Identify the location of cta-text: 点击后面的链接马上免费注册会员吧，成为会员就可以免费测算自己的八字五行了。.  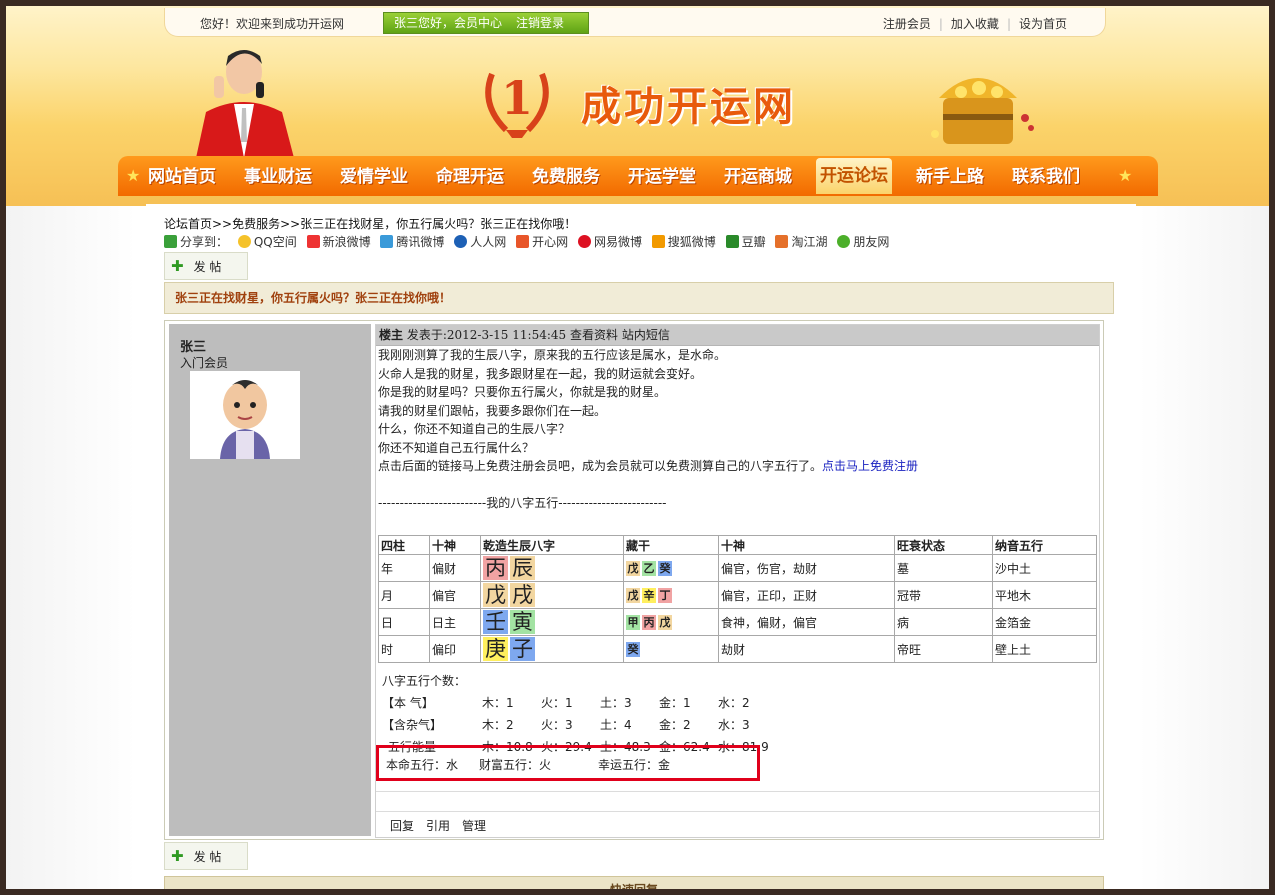
(600, 466).